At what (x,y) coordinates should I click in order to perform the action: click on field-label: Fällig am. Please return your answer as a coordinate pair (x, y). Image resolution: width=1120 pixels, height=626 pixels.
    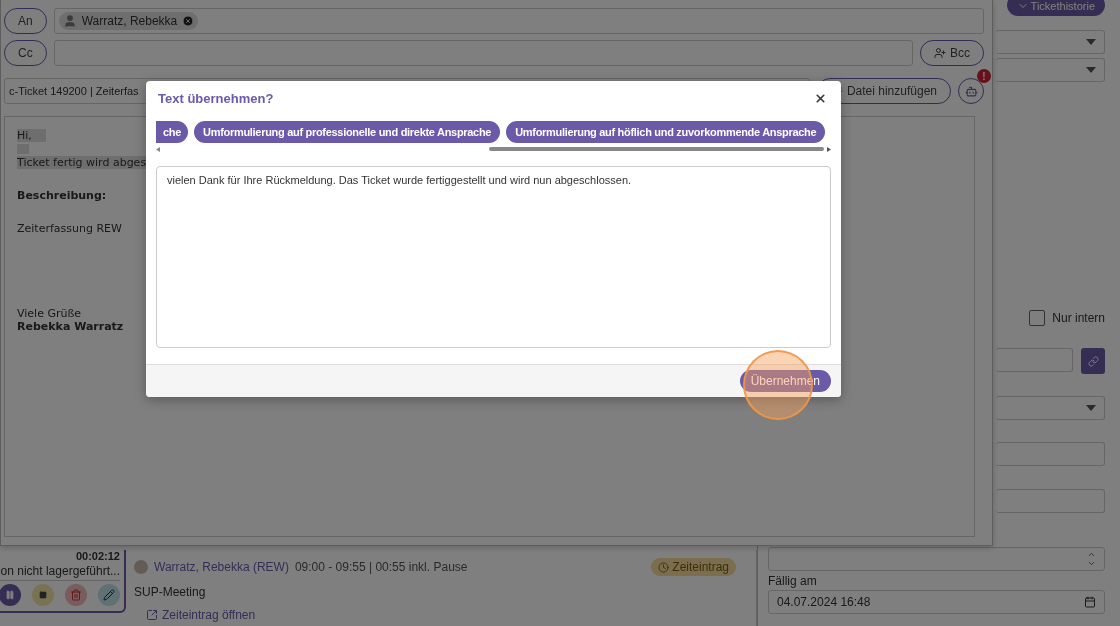
    Looking at the image, I should click on (793, 581).